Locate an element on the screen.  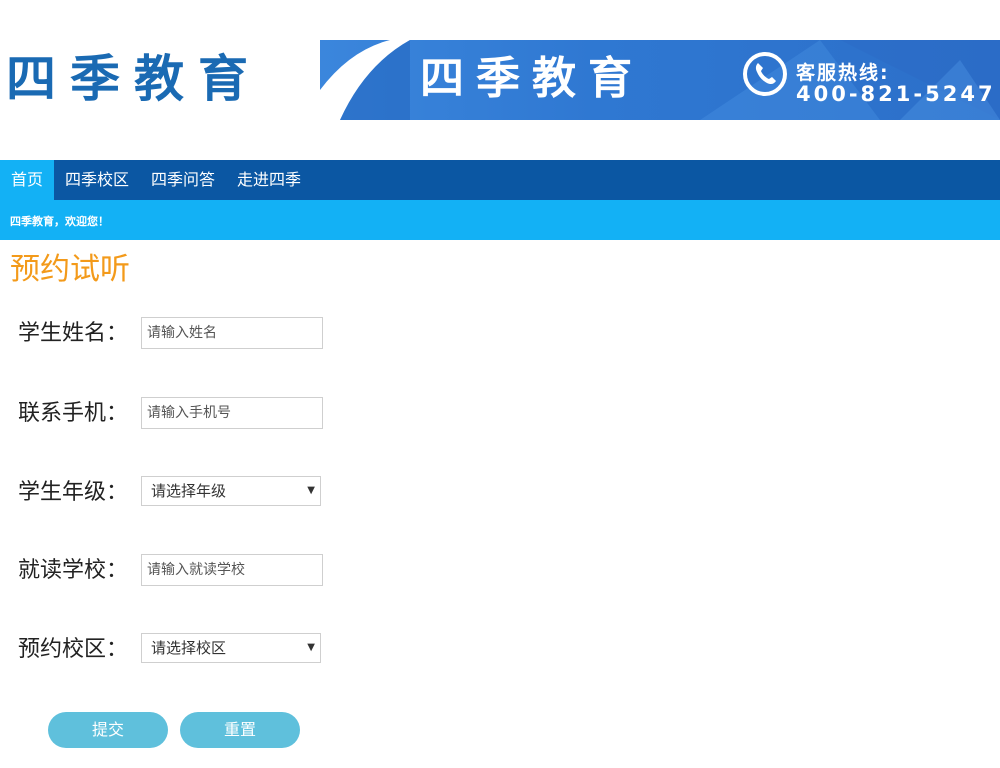
welcome-text: 四季教育，欢迎您！ is located at coordinates (59, 221).